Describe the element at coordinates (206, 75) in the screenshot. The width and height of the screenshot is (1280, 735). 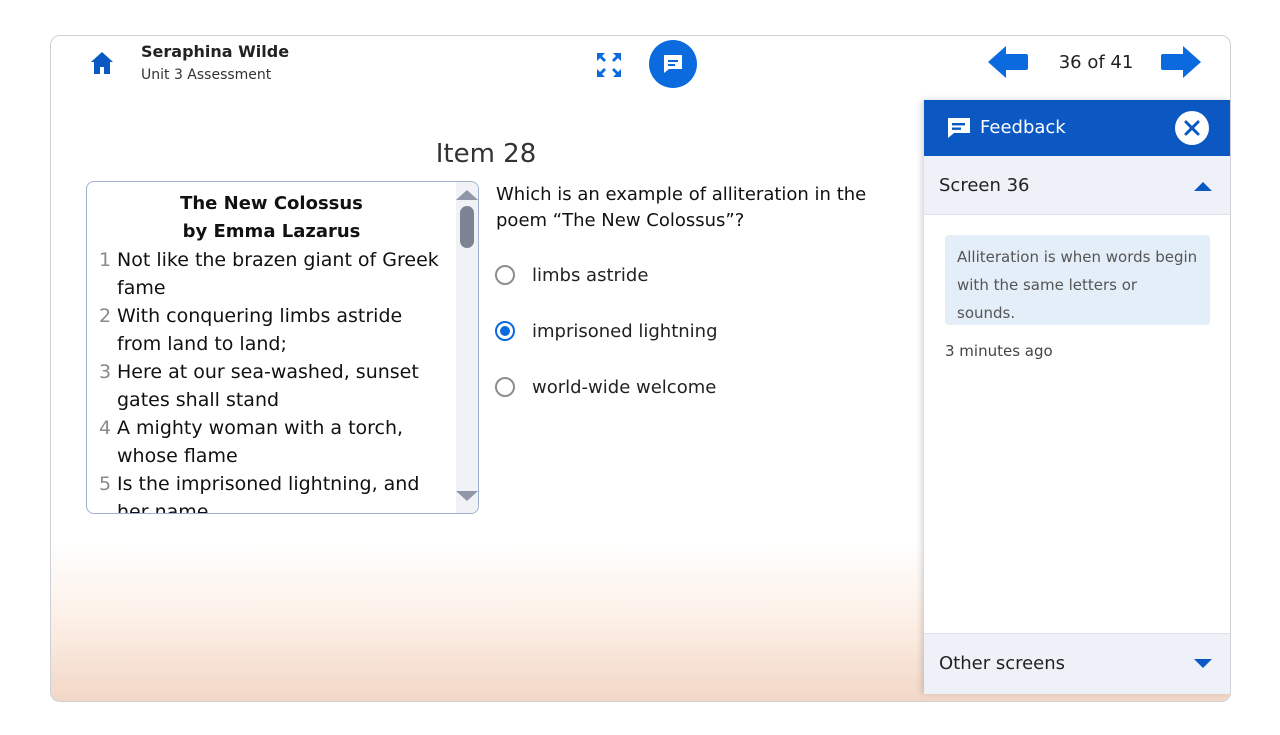
I see `assessment-name: Unit 3 Assessment` at that location.